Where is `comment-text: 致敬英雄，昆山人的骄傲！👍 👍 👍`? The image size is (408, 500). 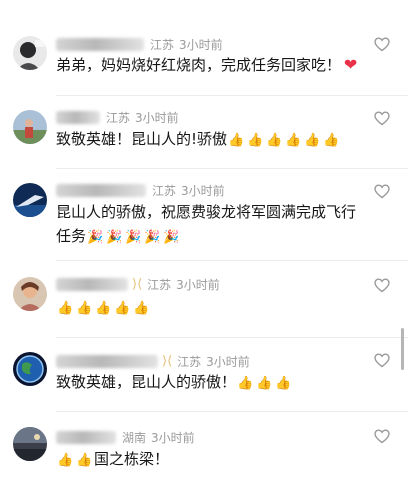 comment-text: 致敬英雄，昆山人的骄傲！👍 👍 👍 is located at coordinates (213, 383).